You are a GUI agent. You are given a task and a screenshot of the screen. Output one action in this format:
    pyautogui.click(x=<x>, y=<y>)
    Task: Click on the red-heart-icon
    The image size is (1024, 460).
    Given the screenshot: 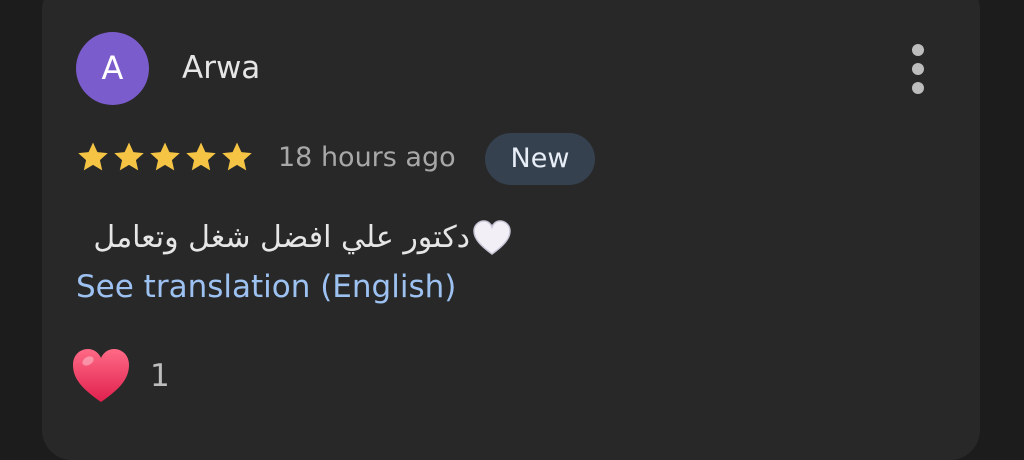 What is the action you would take?
    pyautogui.click(x=101, y=376)
    